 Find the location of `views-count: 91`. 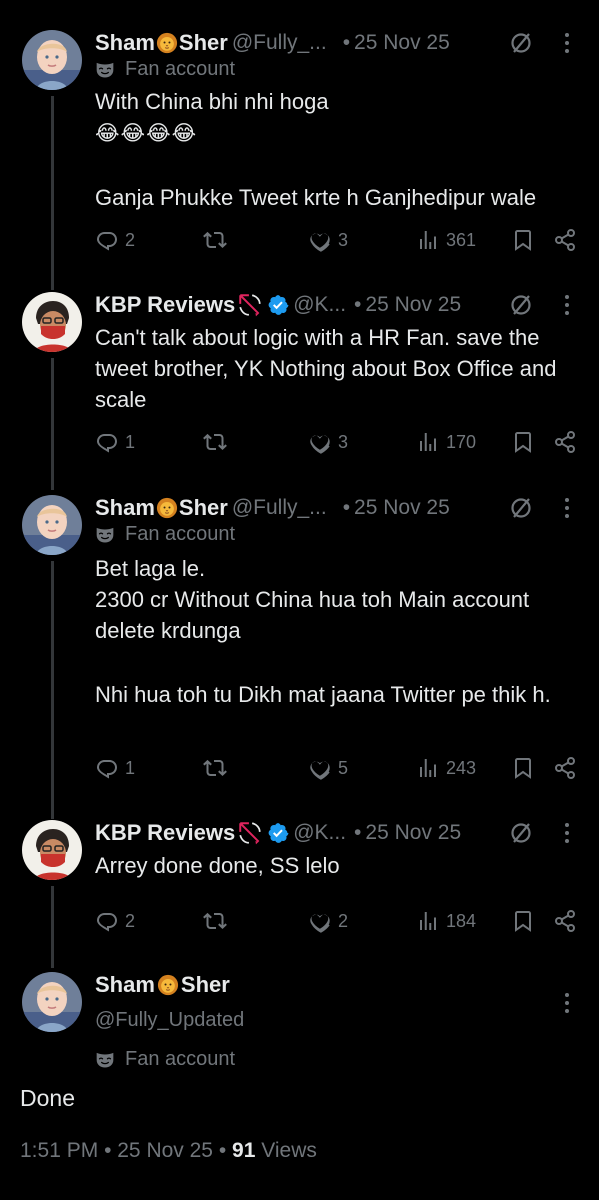

views-count: 91 is located at coordinates (244, 1150).